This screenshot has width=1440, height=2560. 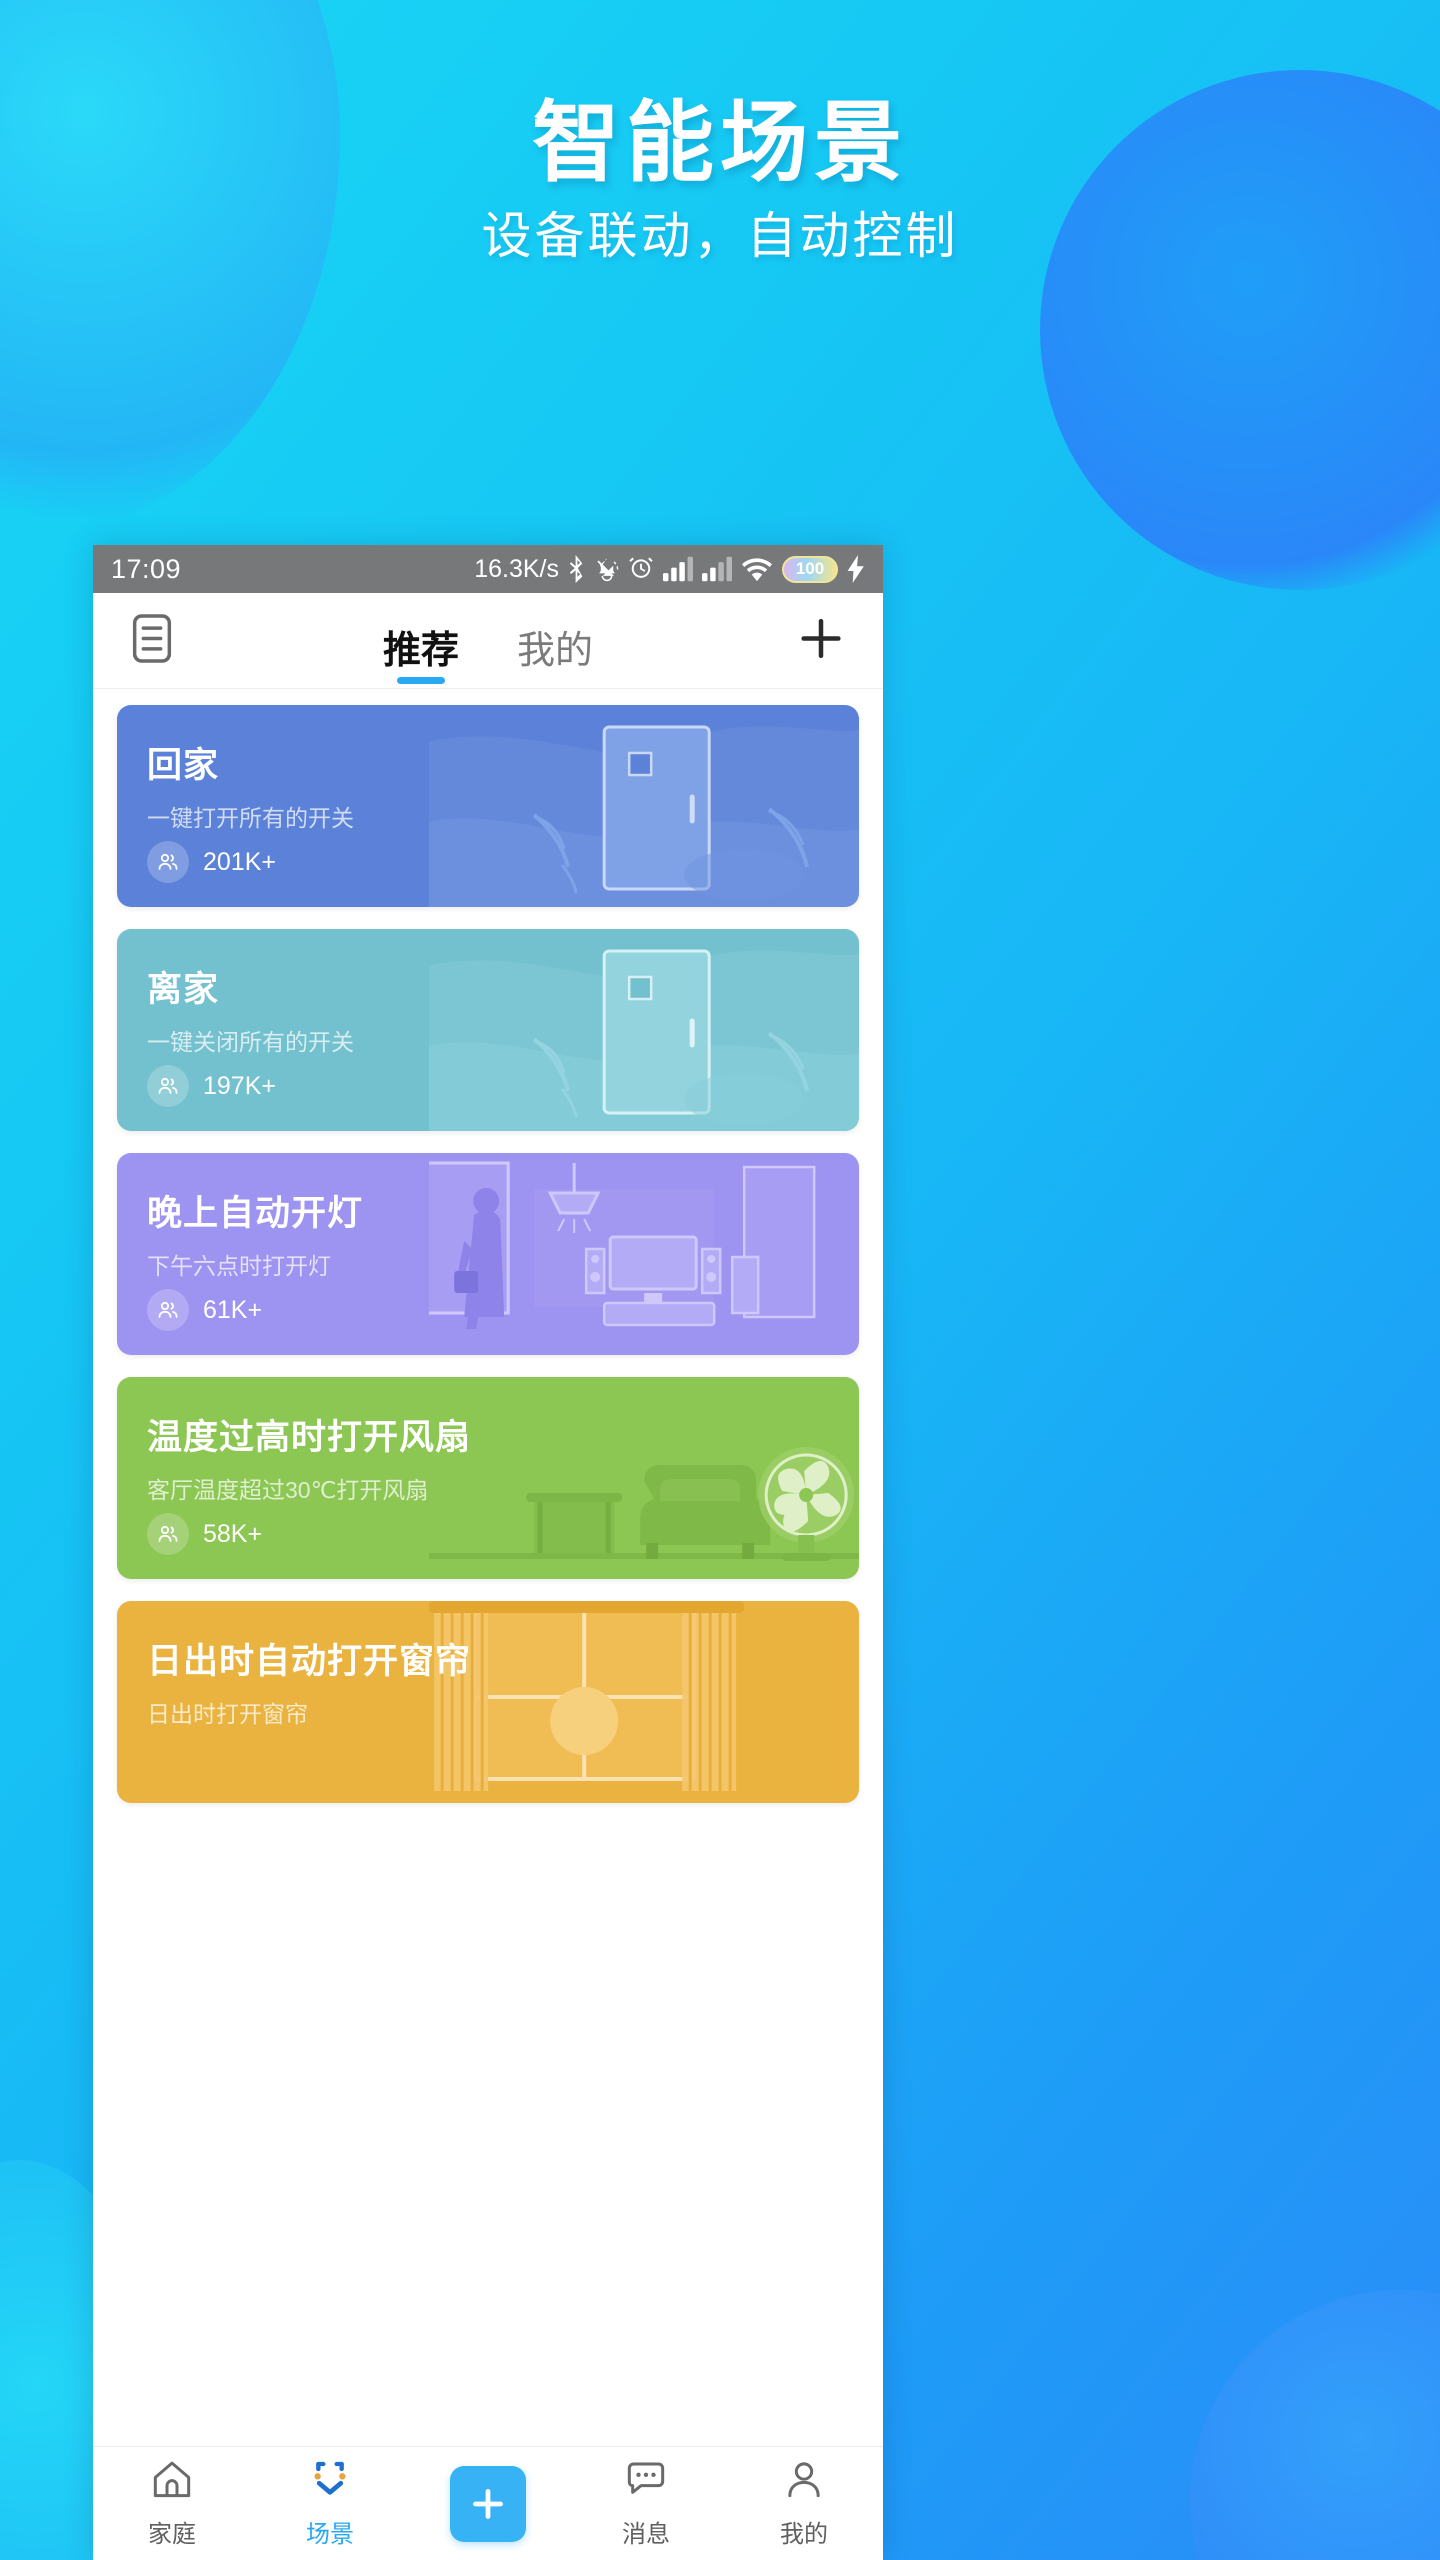 What do you see at coordinates (488, 1254) in the screenshot?
I see `scene-card: 晚上自动开灯 下午六点时打开灯 61K+` at bounding box center [488, 1254].